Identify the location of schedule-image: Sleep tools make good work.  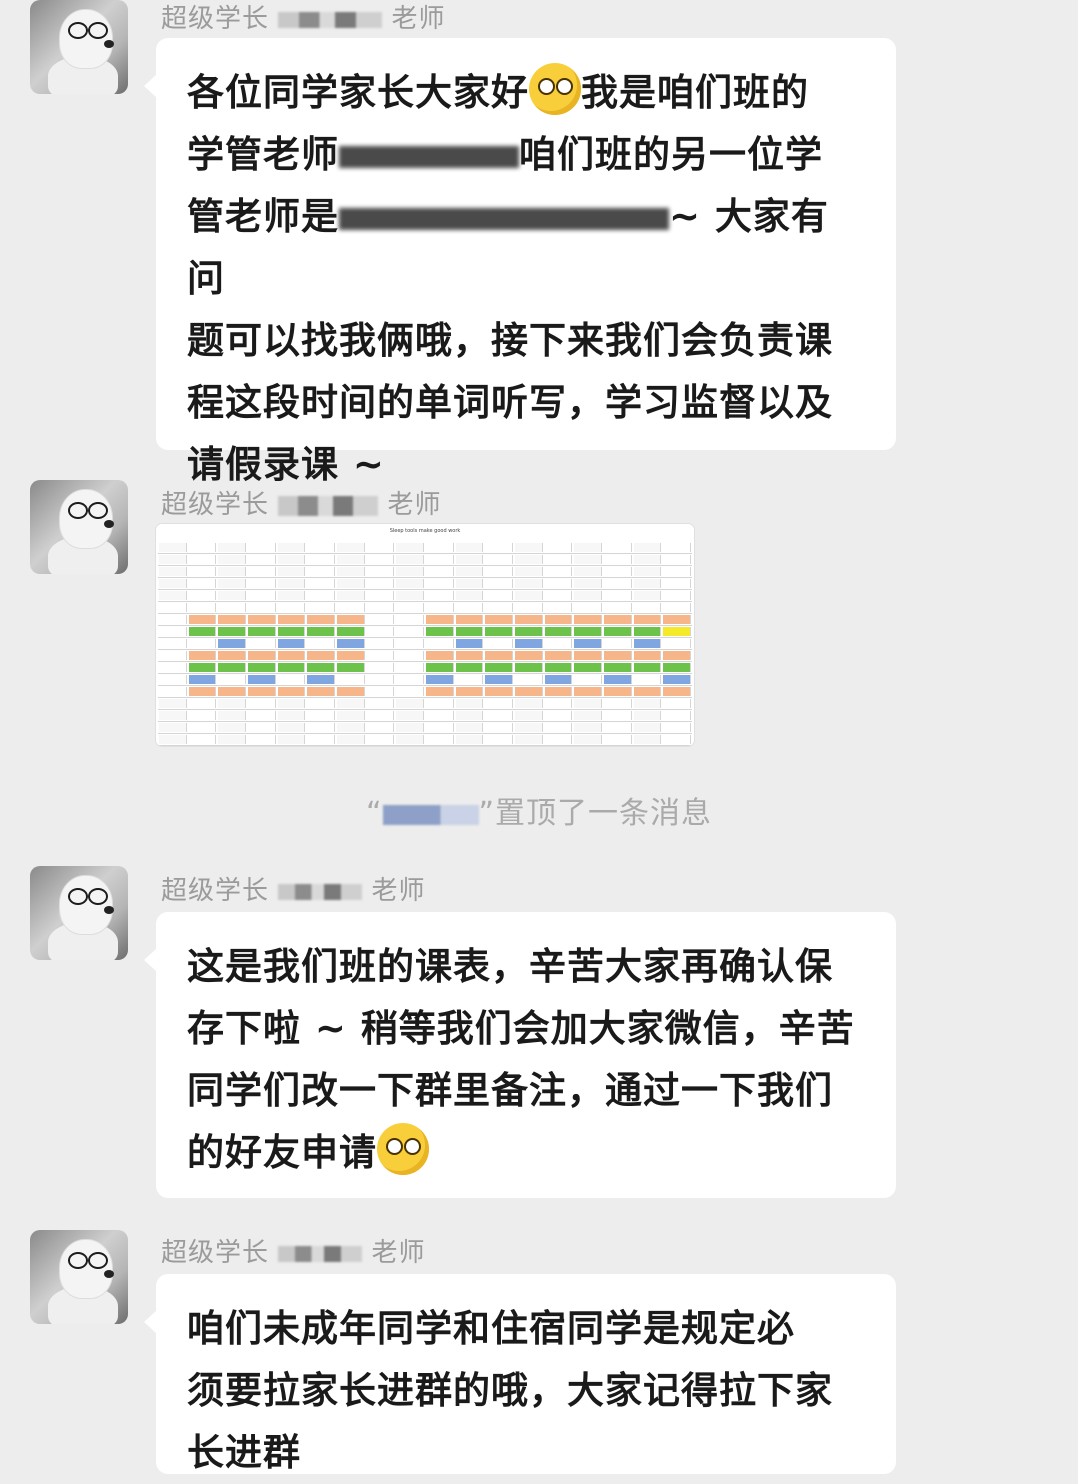
(425, 635).